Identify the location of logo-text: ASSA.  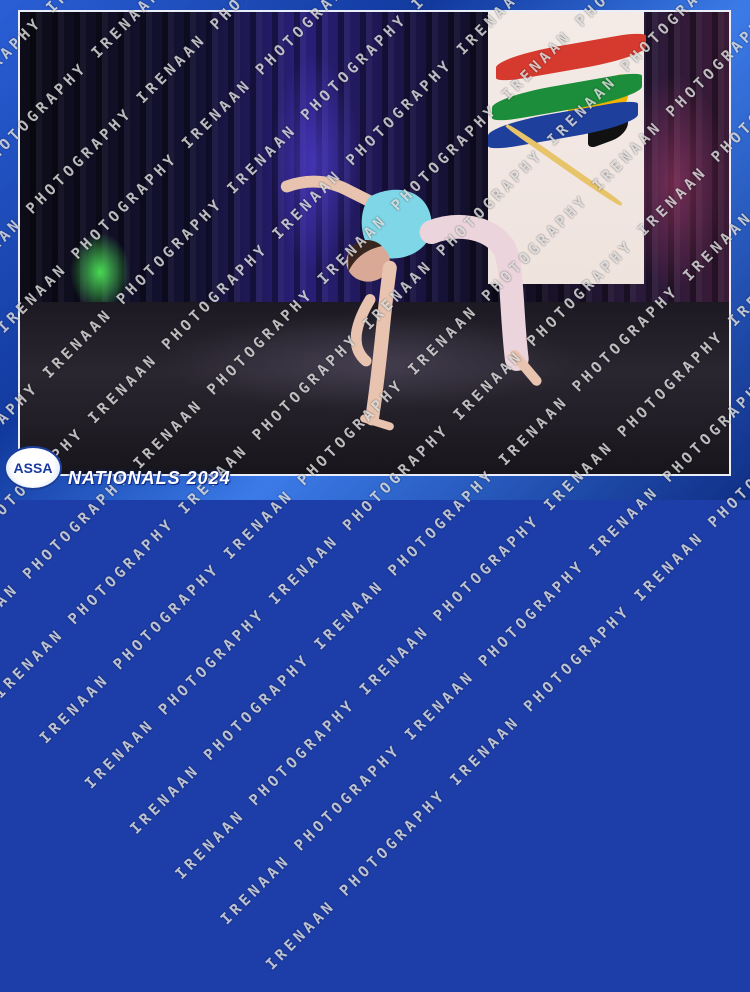
(33, 468).